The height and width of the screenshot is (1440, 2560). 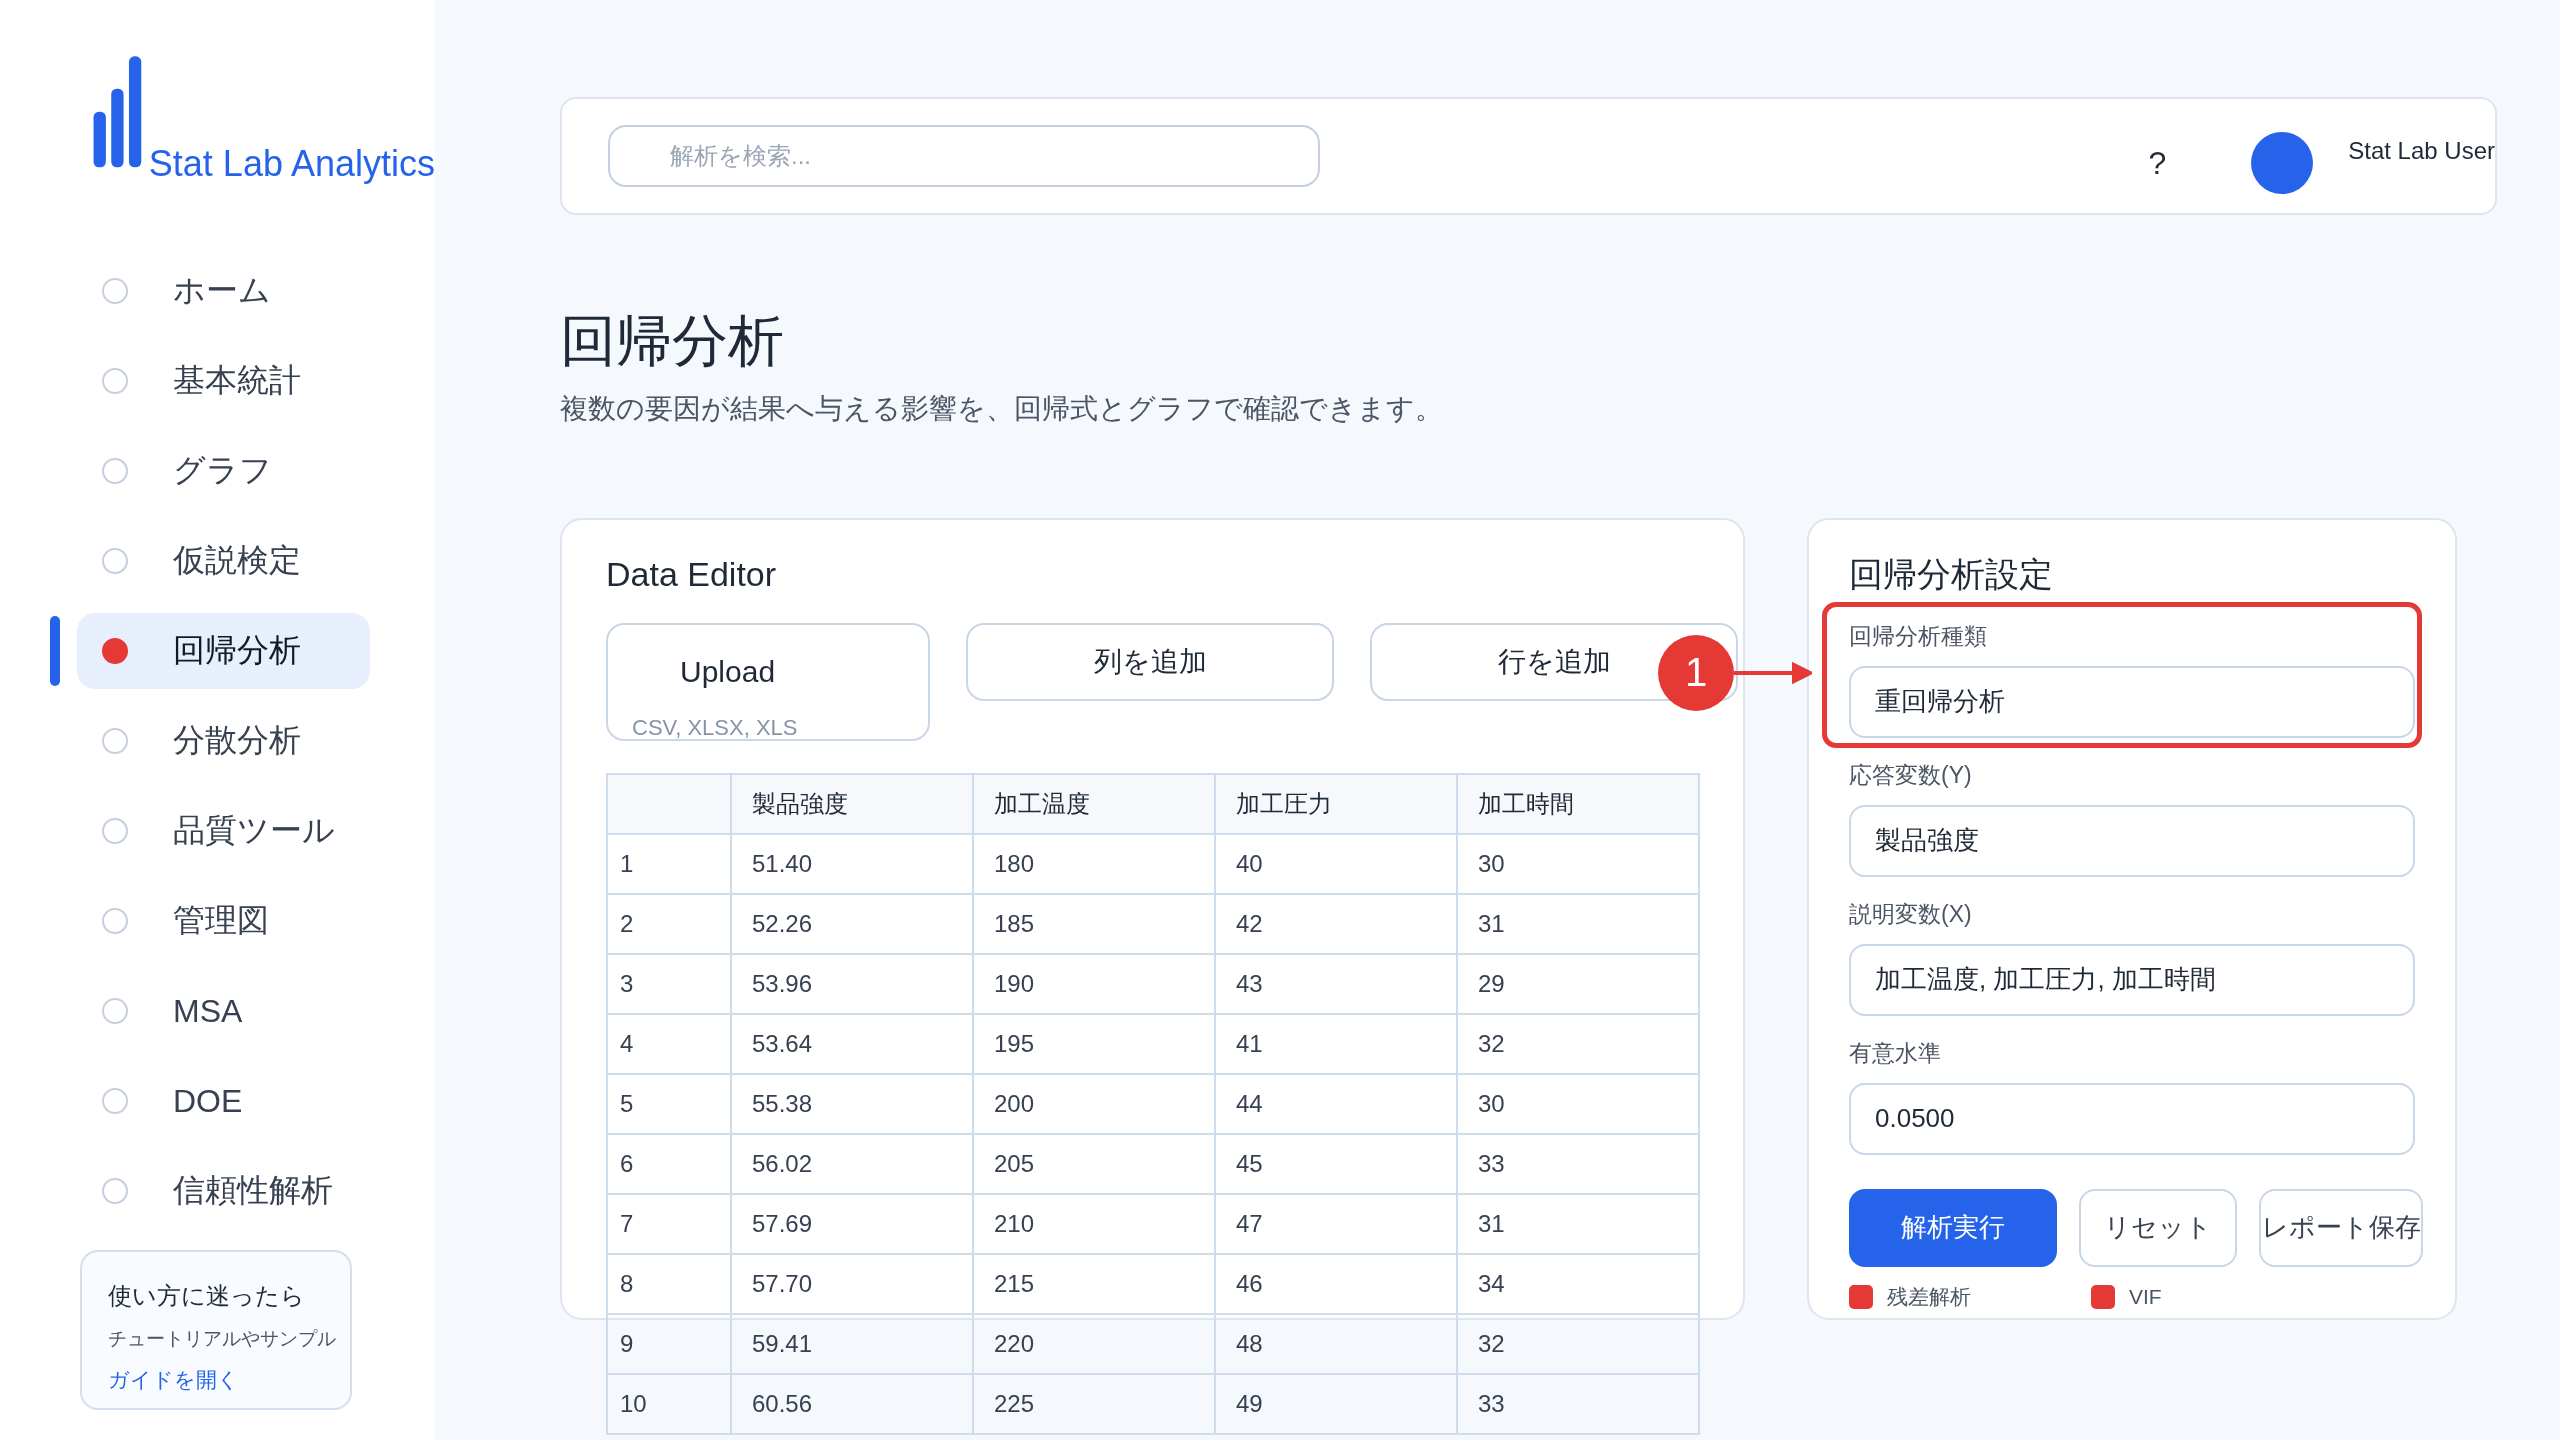 What do you see at coordinates (1094, 924) in the screenshot?
I see `table-cell: 185` at bounding box center [1094, 924].